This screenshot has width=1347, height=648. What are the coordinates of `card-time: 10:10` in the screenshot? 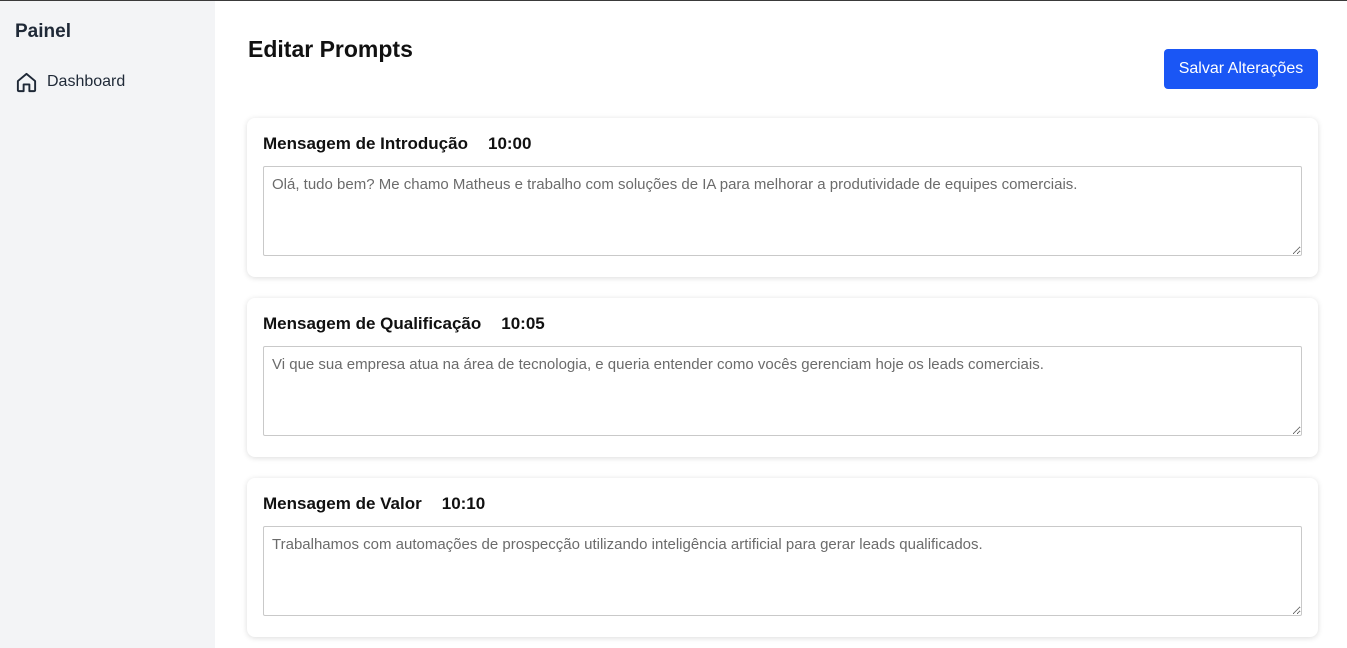 It's located at (463, 503).